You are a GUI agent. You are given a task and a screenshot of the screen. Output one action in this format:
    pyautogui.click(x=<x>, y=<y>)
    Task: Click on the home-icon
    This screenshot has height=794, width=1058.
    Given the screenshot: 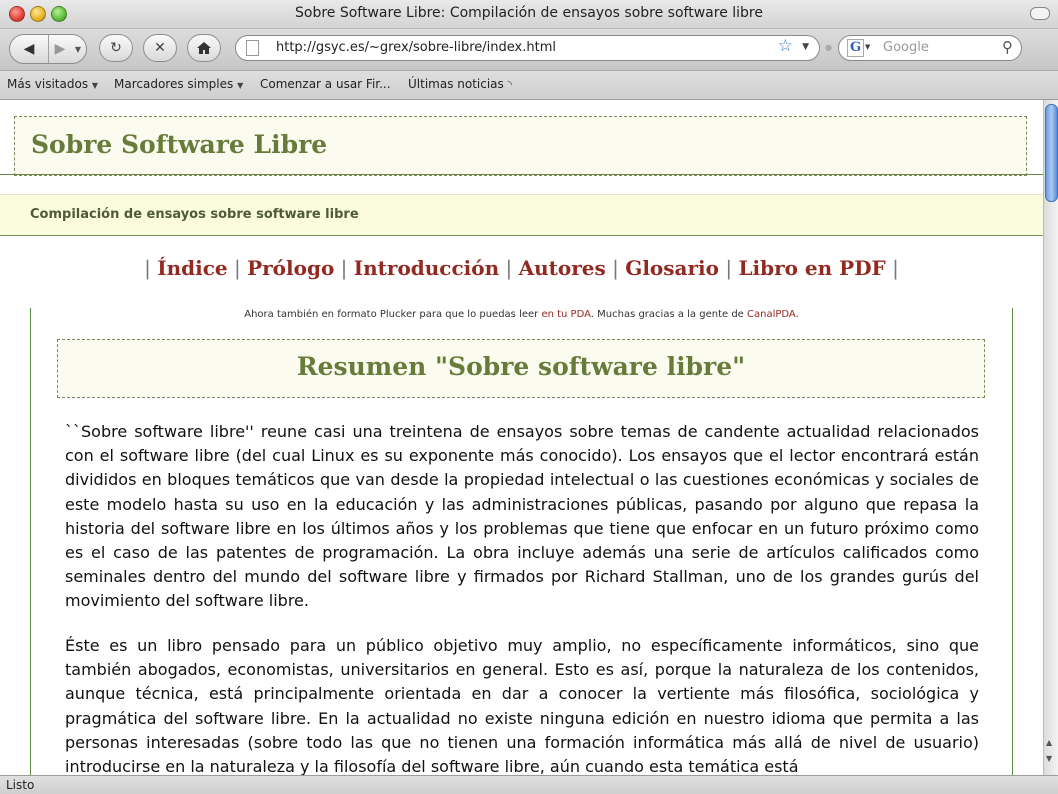 What is the action you would take?
    pyautogui.click(x=204, y=48)
    